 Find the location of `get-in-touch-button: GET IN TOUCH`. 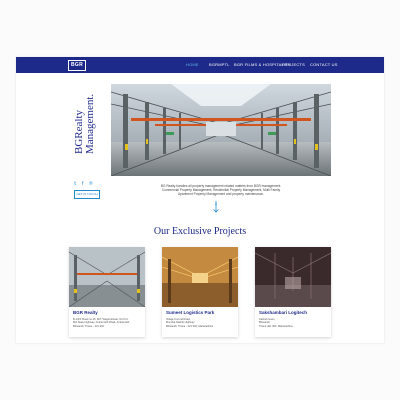

get-in-touch-button: GET IN TOUCH is located at coordinates (87, 194).